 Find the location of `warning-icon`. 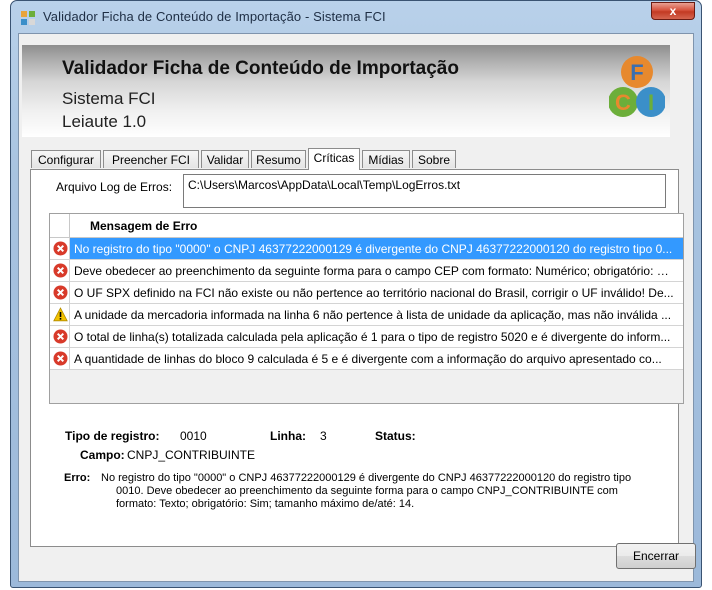

warning-icon is located at coordinates (60, 314).